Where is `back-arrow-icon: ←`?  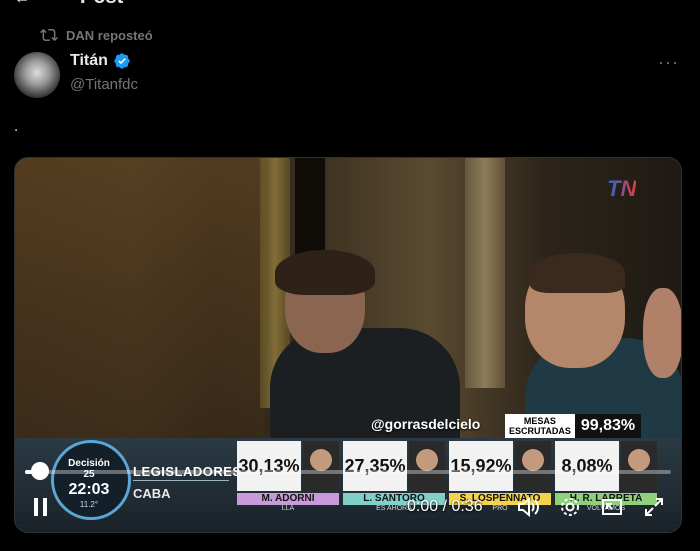
back-arrow-icon: ← is located at coordinates (22, 4).